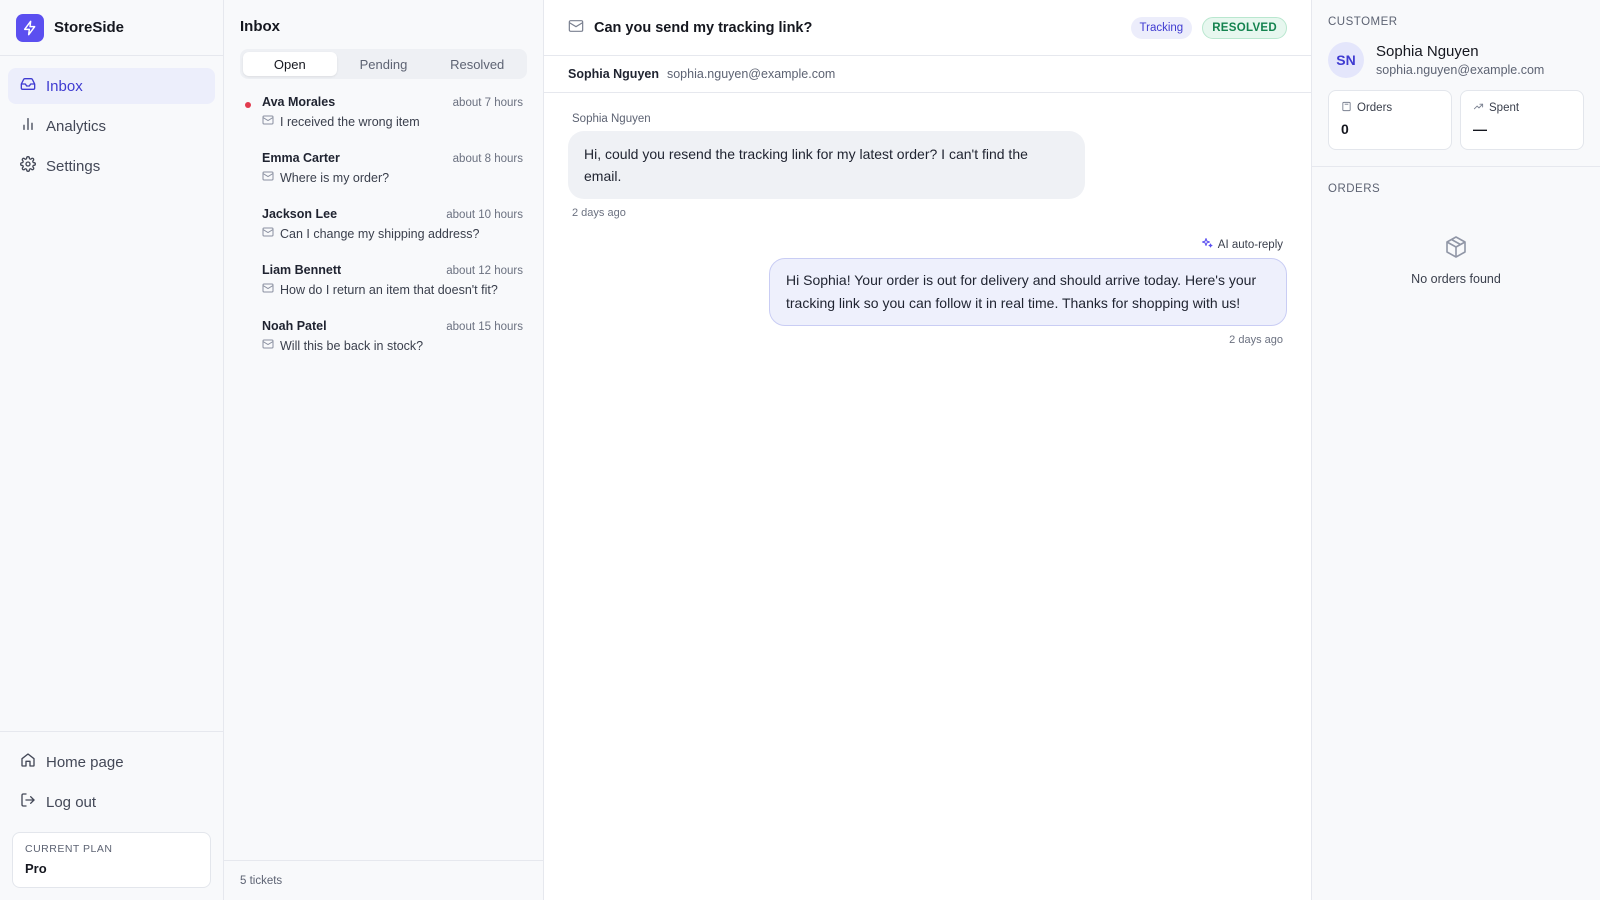  I want to click on plan-label: Current plan, so click(69, 849).